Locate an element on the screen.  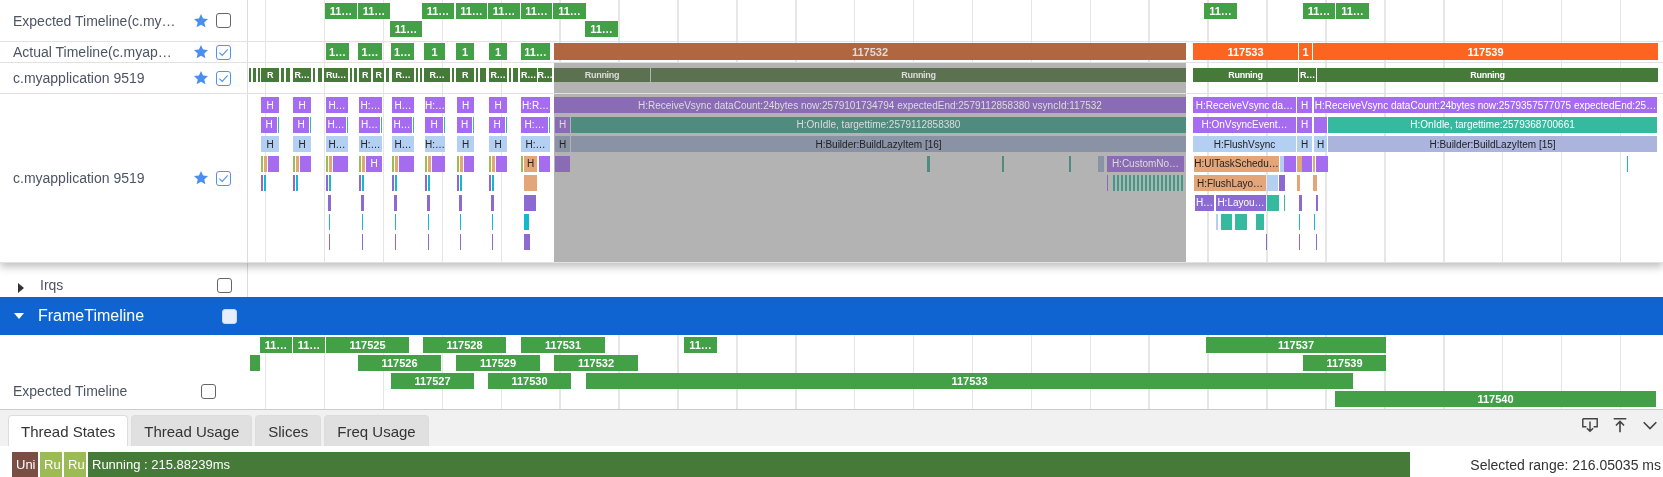
frame-slice is located at coordinates (255, 363).